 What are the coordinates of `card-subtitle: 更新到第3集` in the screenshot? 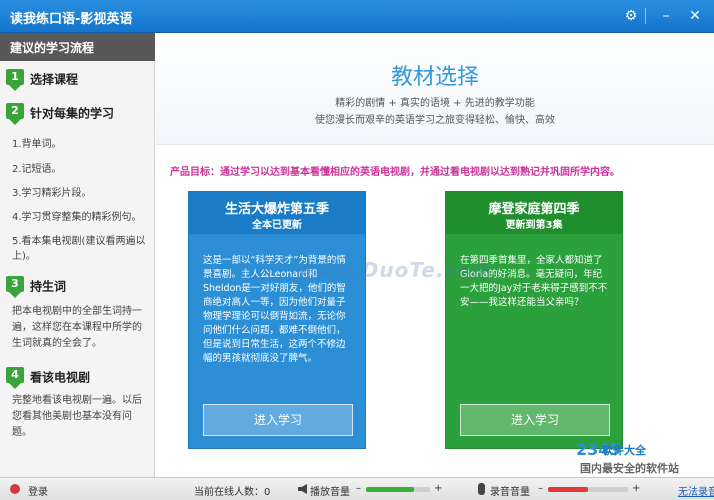 It's located at (534, 225).